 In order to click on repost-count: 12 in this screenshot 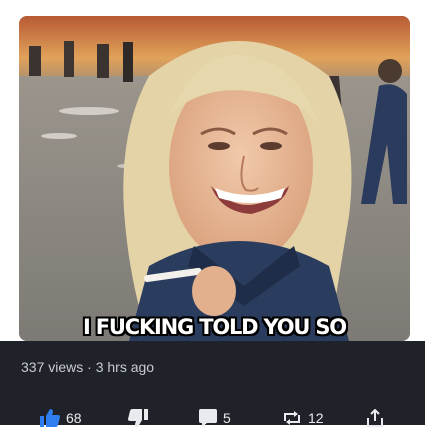, I will do `click(316, 418)`.